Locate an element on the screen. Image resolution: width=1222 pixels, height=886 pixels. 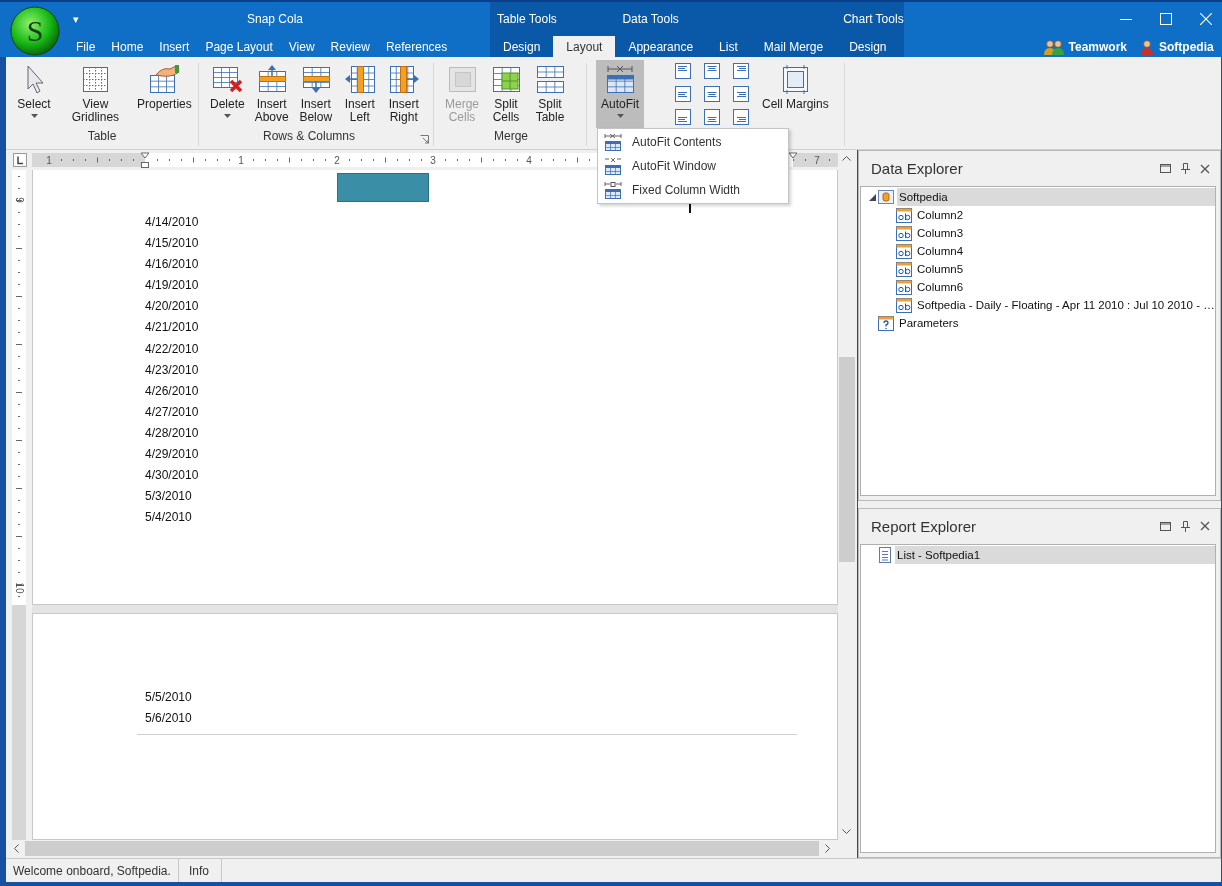
expanded-arrow-icon is located at coordinates (872, 197).